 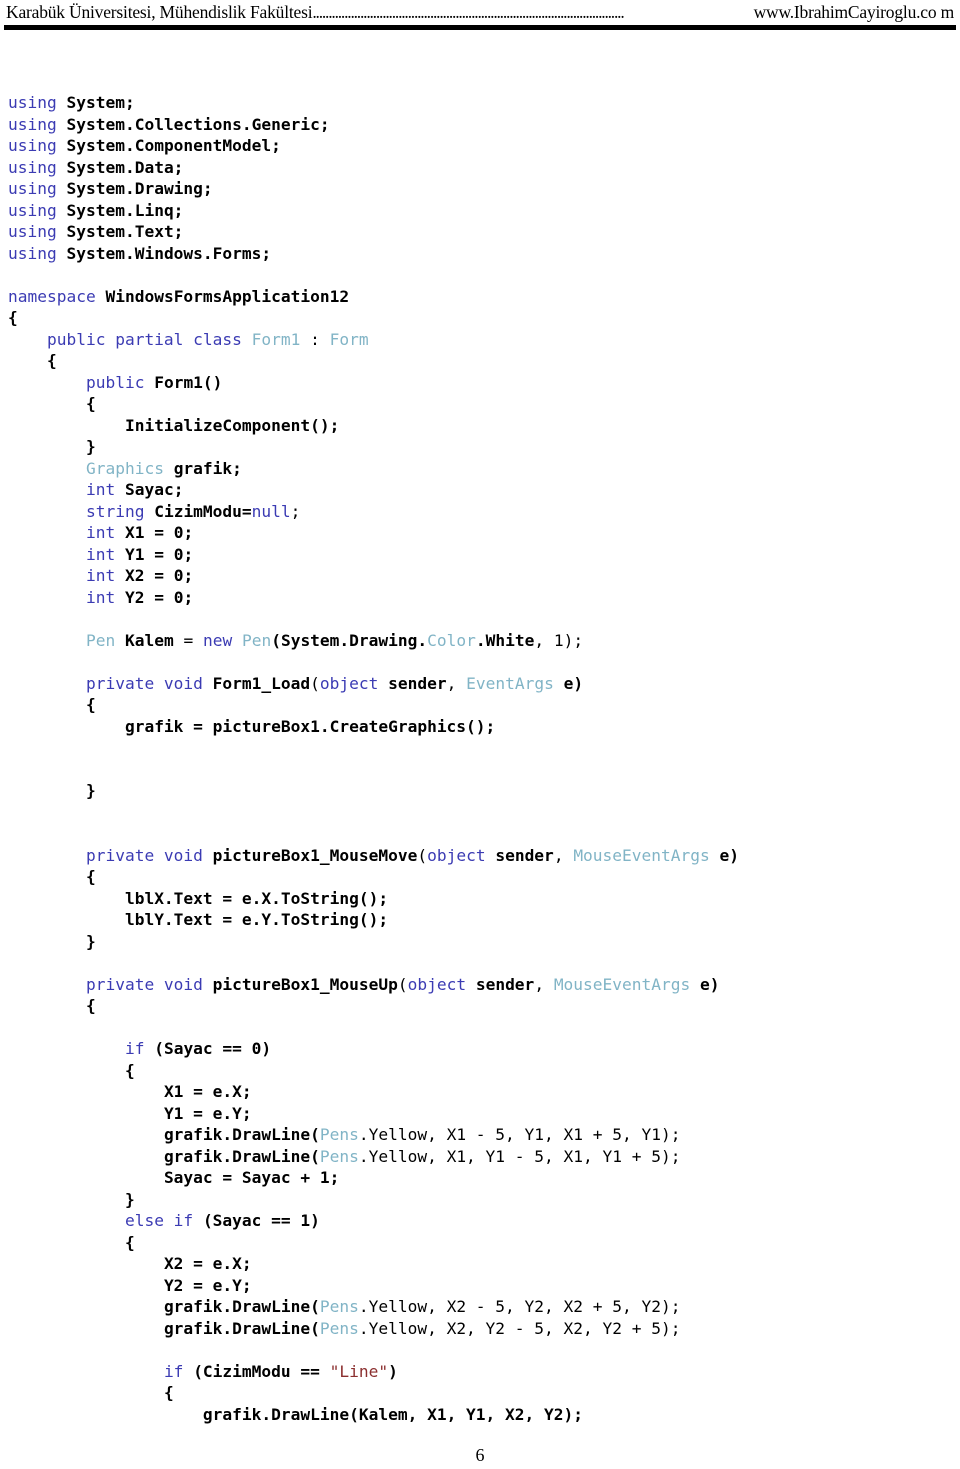 What do you see at coordinates (480, 469) in the screenshot?
I see `code-line: Graphics grafik;` at bounding box center [480, 469].